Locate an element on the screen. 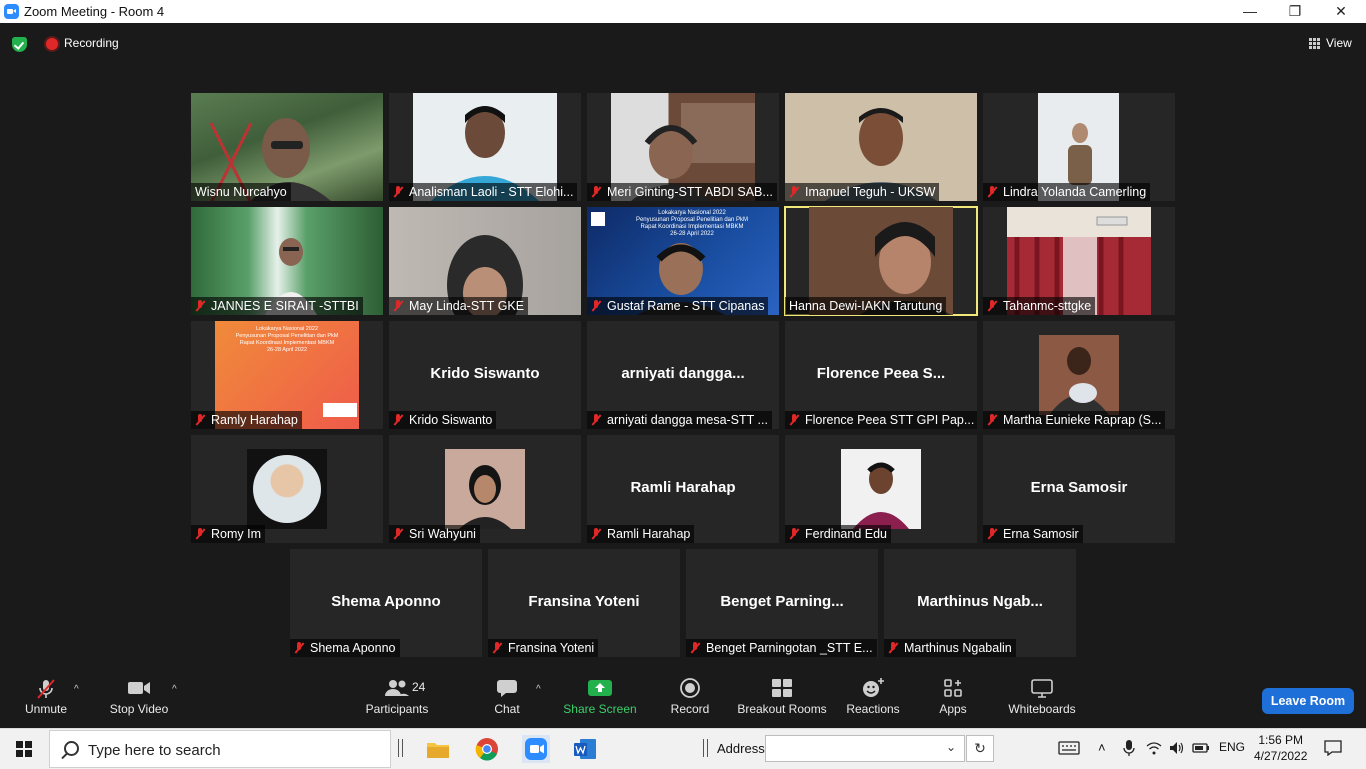  participant-tile: JANNES E SIRAIT -STTBI is located at coordinates (287, 261).